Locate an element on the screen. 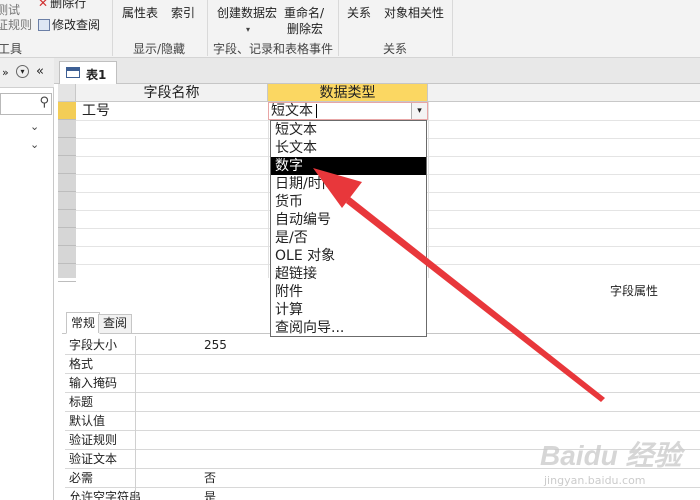 Image resolution: width=700 pixels, height=500 pixels. field-name-cell: 工号 is located at coordinates (96, 111).